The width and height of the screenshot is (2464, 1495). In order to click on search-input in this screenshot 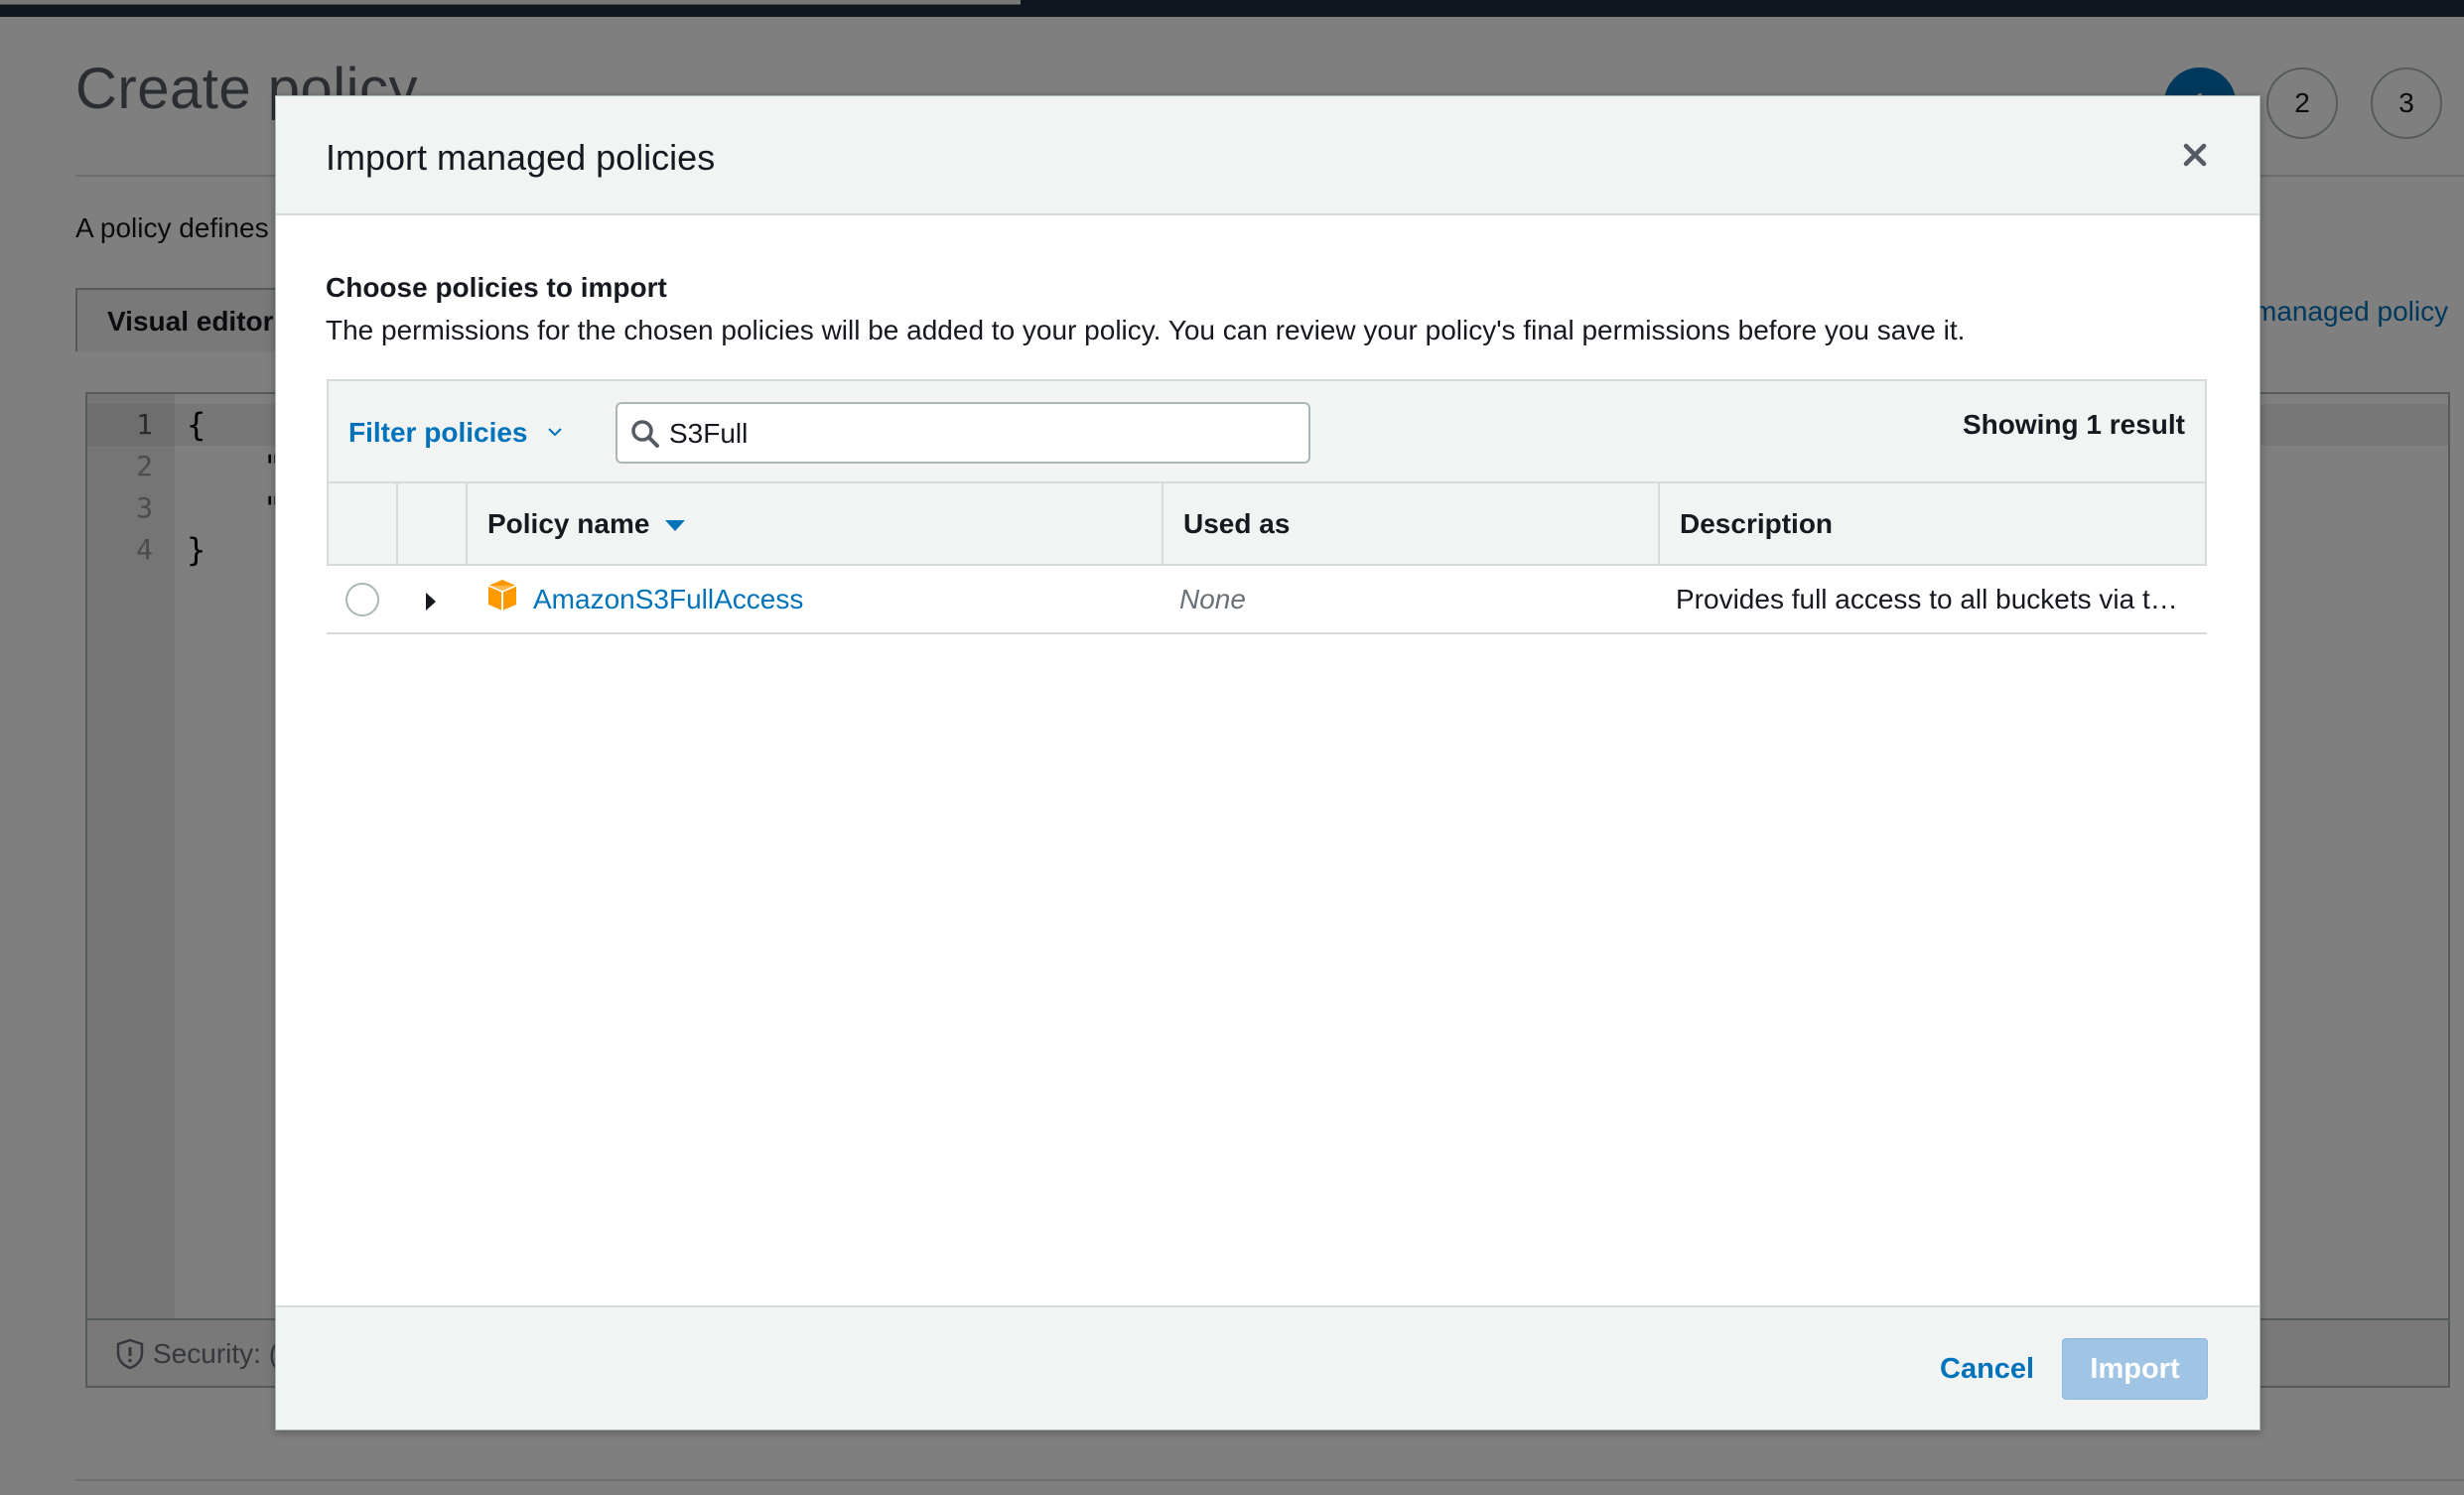, I will do `click(982, 434)`.